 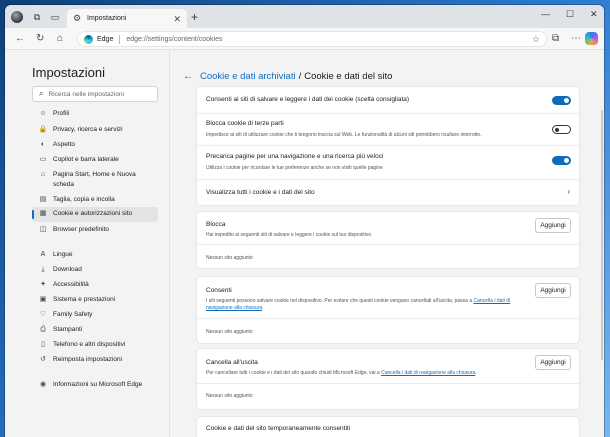 What do you see at coordinates (95, 270) in the screenshot?
I see `sidebar-item-download: ⤓ Download` at bounding box center [95, 270].